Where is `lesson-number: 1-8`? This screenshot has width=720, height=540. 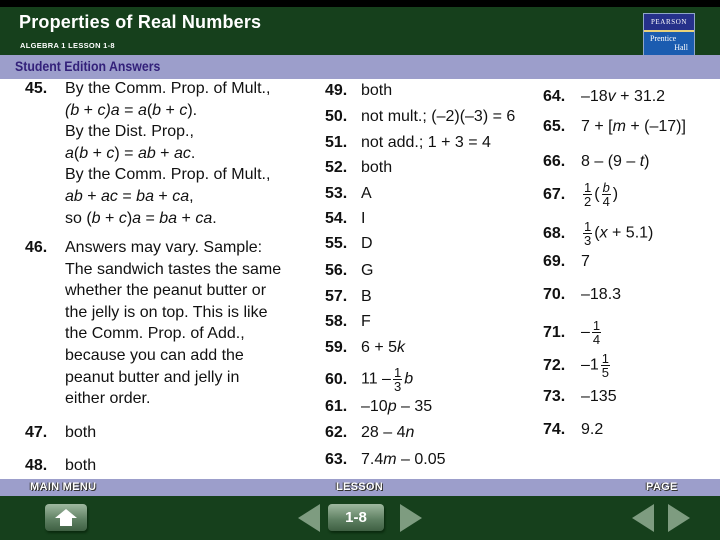 lesson-number: 1-8 is located at coordinates (356, 517).